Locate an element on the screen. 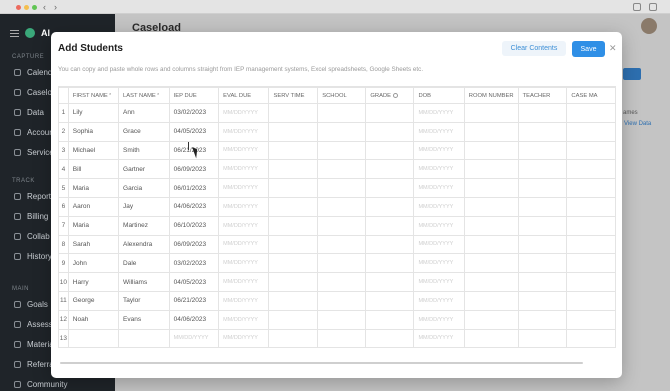  column-header: CASE MA is located at coordinates (591, 95).